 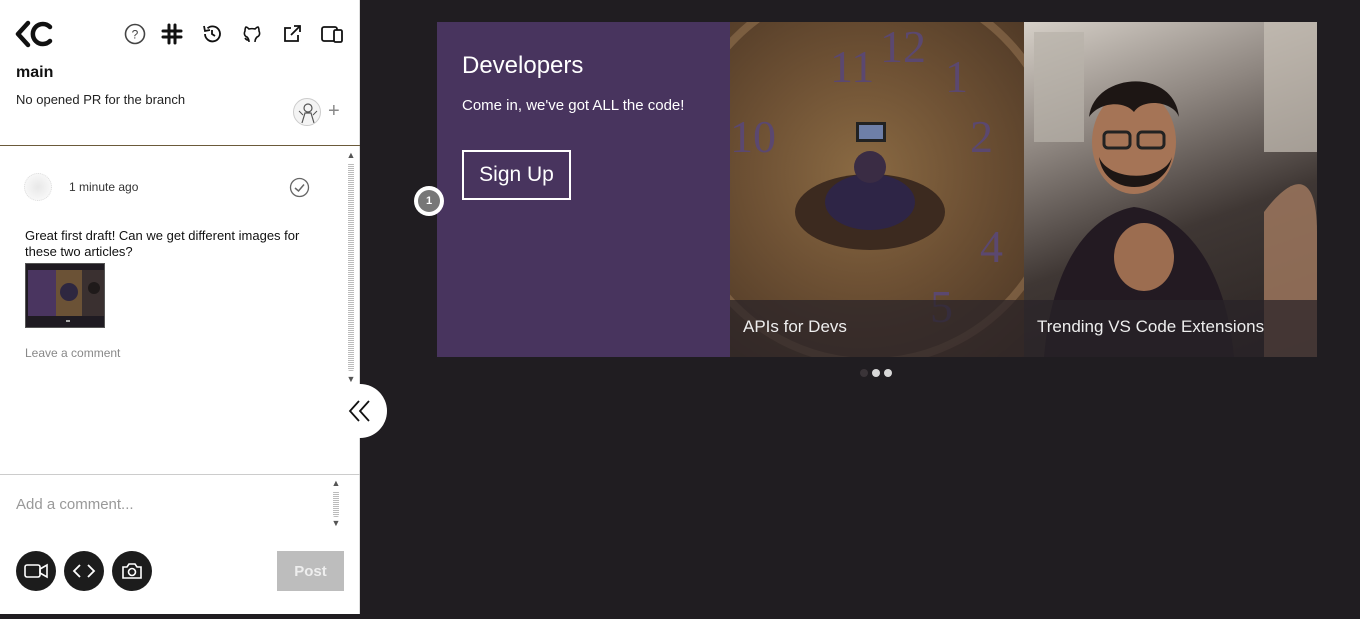 What do you see at coordinates (180, 544) in the screenshot?
I see `comment-composer: ▲ ▼ Post` at bounding box center [180, 544].